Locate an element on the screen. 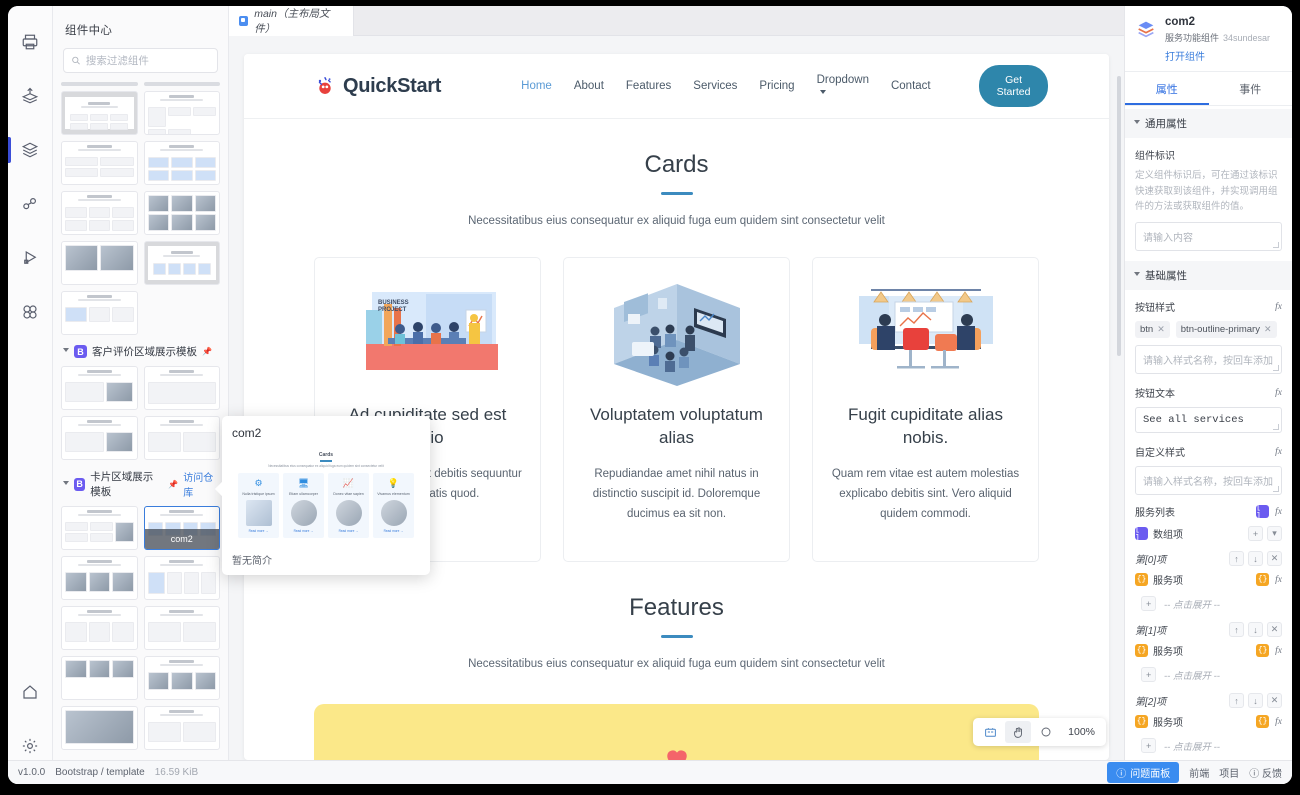  thumb-hover-overlay: com2 is located at coordinates (181, 539).